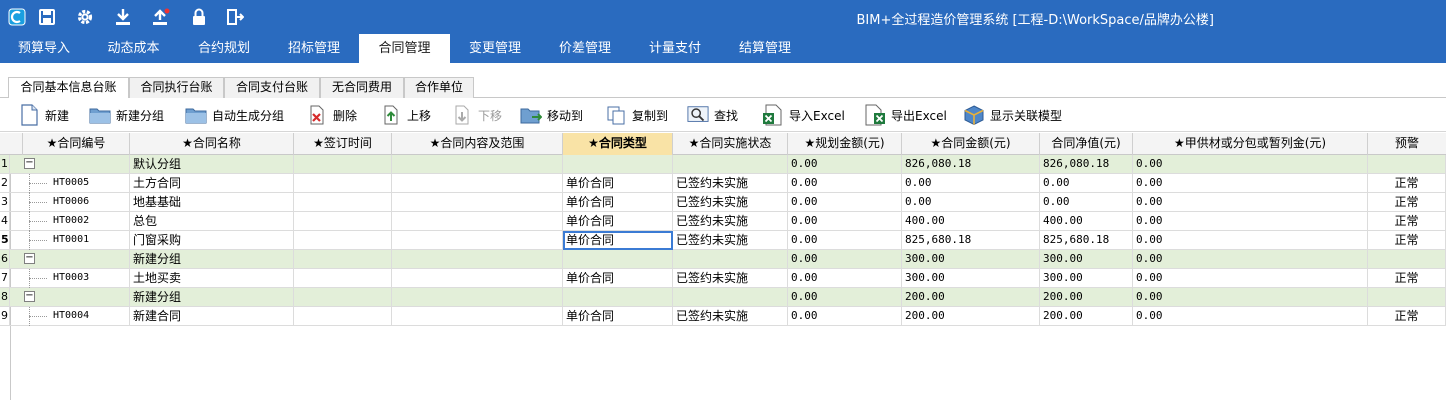 This screenshot has height=400, width=1446. I want to click on cell-code: HT0003, so click(76, 278).